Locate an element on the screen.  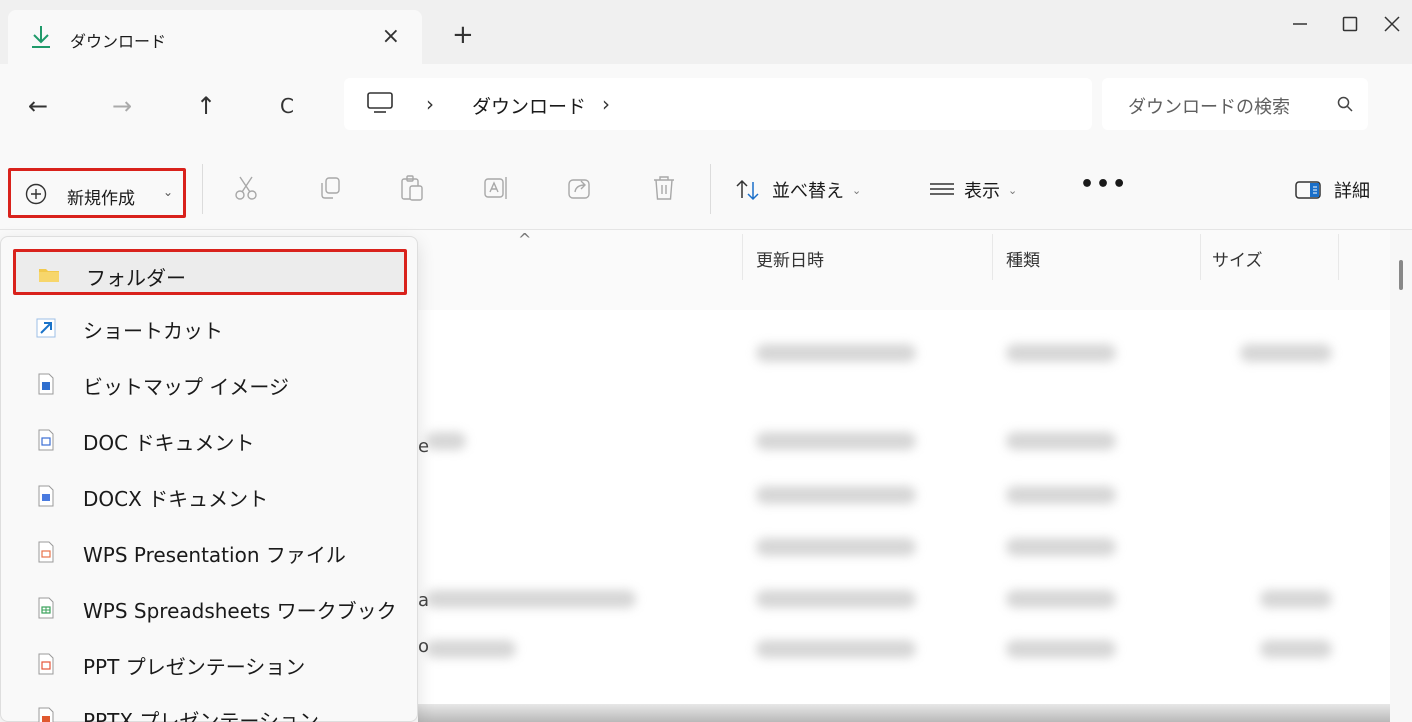
pptx-file-icon is located at coordinates (46, 714).